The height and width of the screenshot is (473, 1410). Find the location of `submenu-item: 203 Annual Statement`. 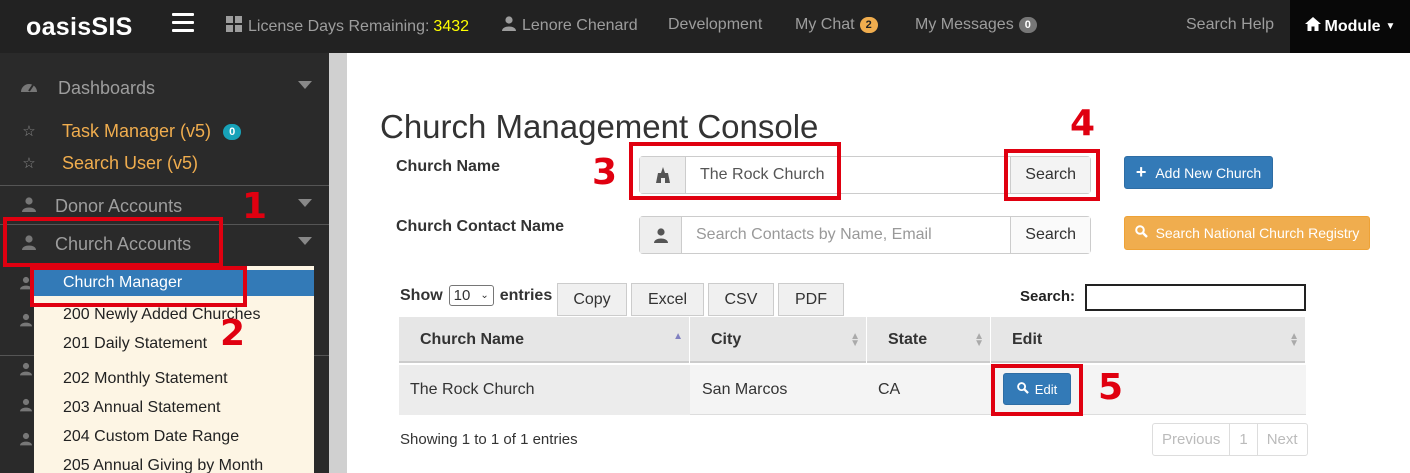

submenu-item: 203 Annual Statement is located at coordinates (141, 408).